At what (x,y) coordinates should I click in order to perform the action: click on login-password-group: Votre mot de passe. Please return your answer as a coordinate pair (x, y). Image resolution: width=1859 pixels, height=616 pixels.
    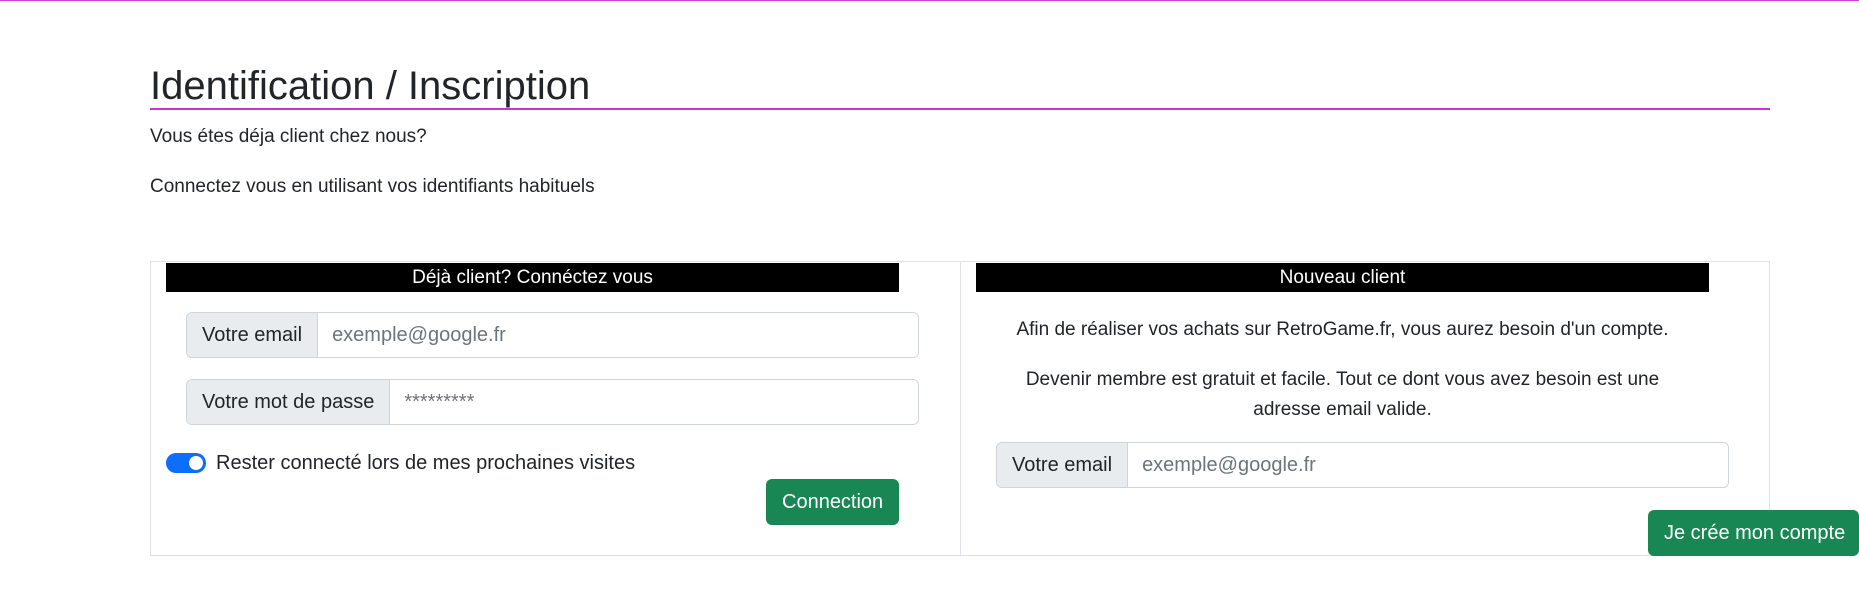
    Looking at the image, I should click on (552, 402).